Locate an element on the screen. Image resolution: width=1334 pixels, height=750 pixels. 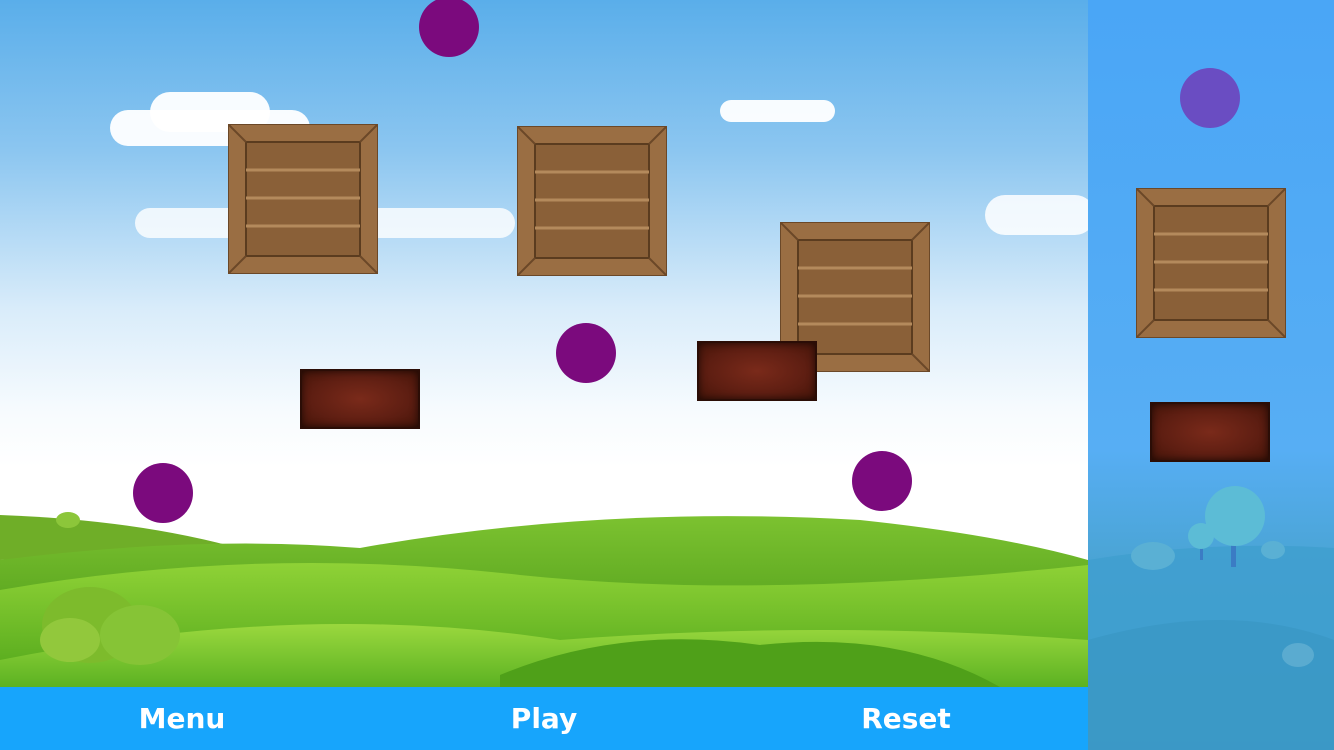
play-button: Play is located at coordinates (544, 718).